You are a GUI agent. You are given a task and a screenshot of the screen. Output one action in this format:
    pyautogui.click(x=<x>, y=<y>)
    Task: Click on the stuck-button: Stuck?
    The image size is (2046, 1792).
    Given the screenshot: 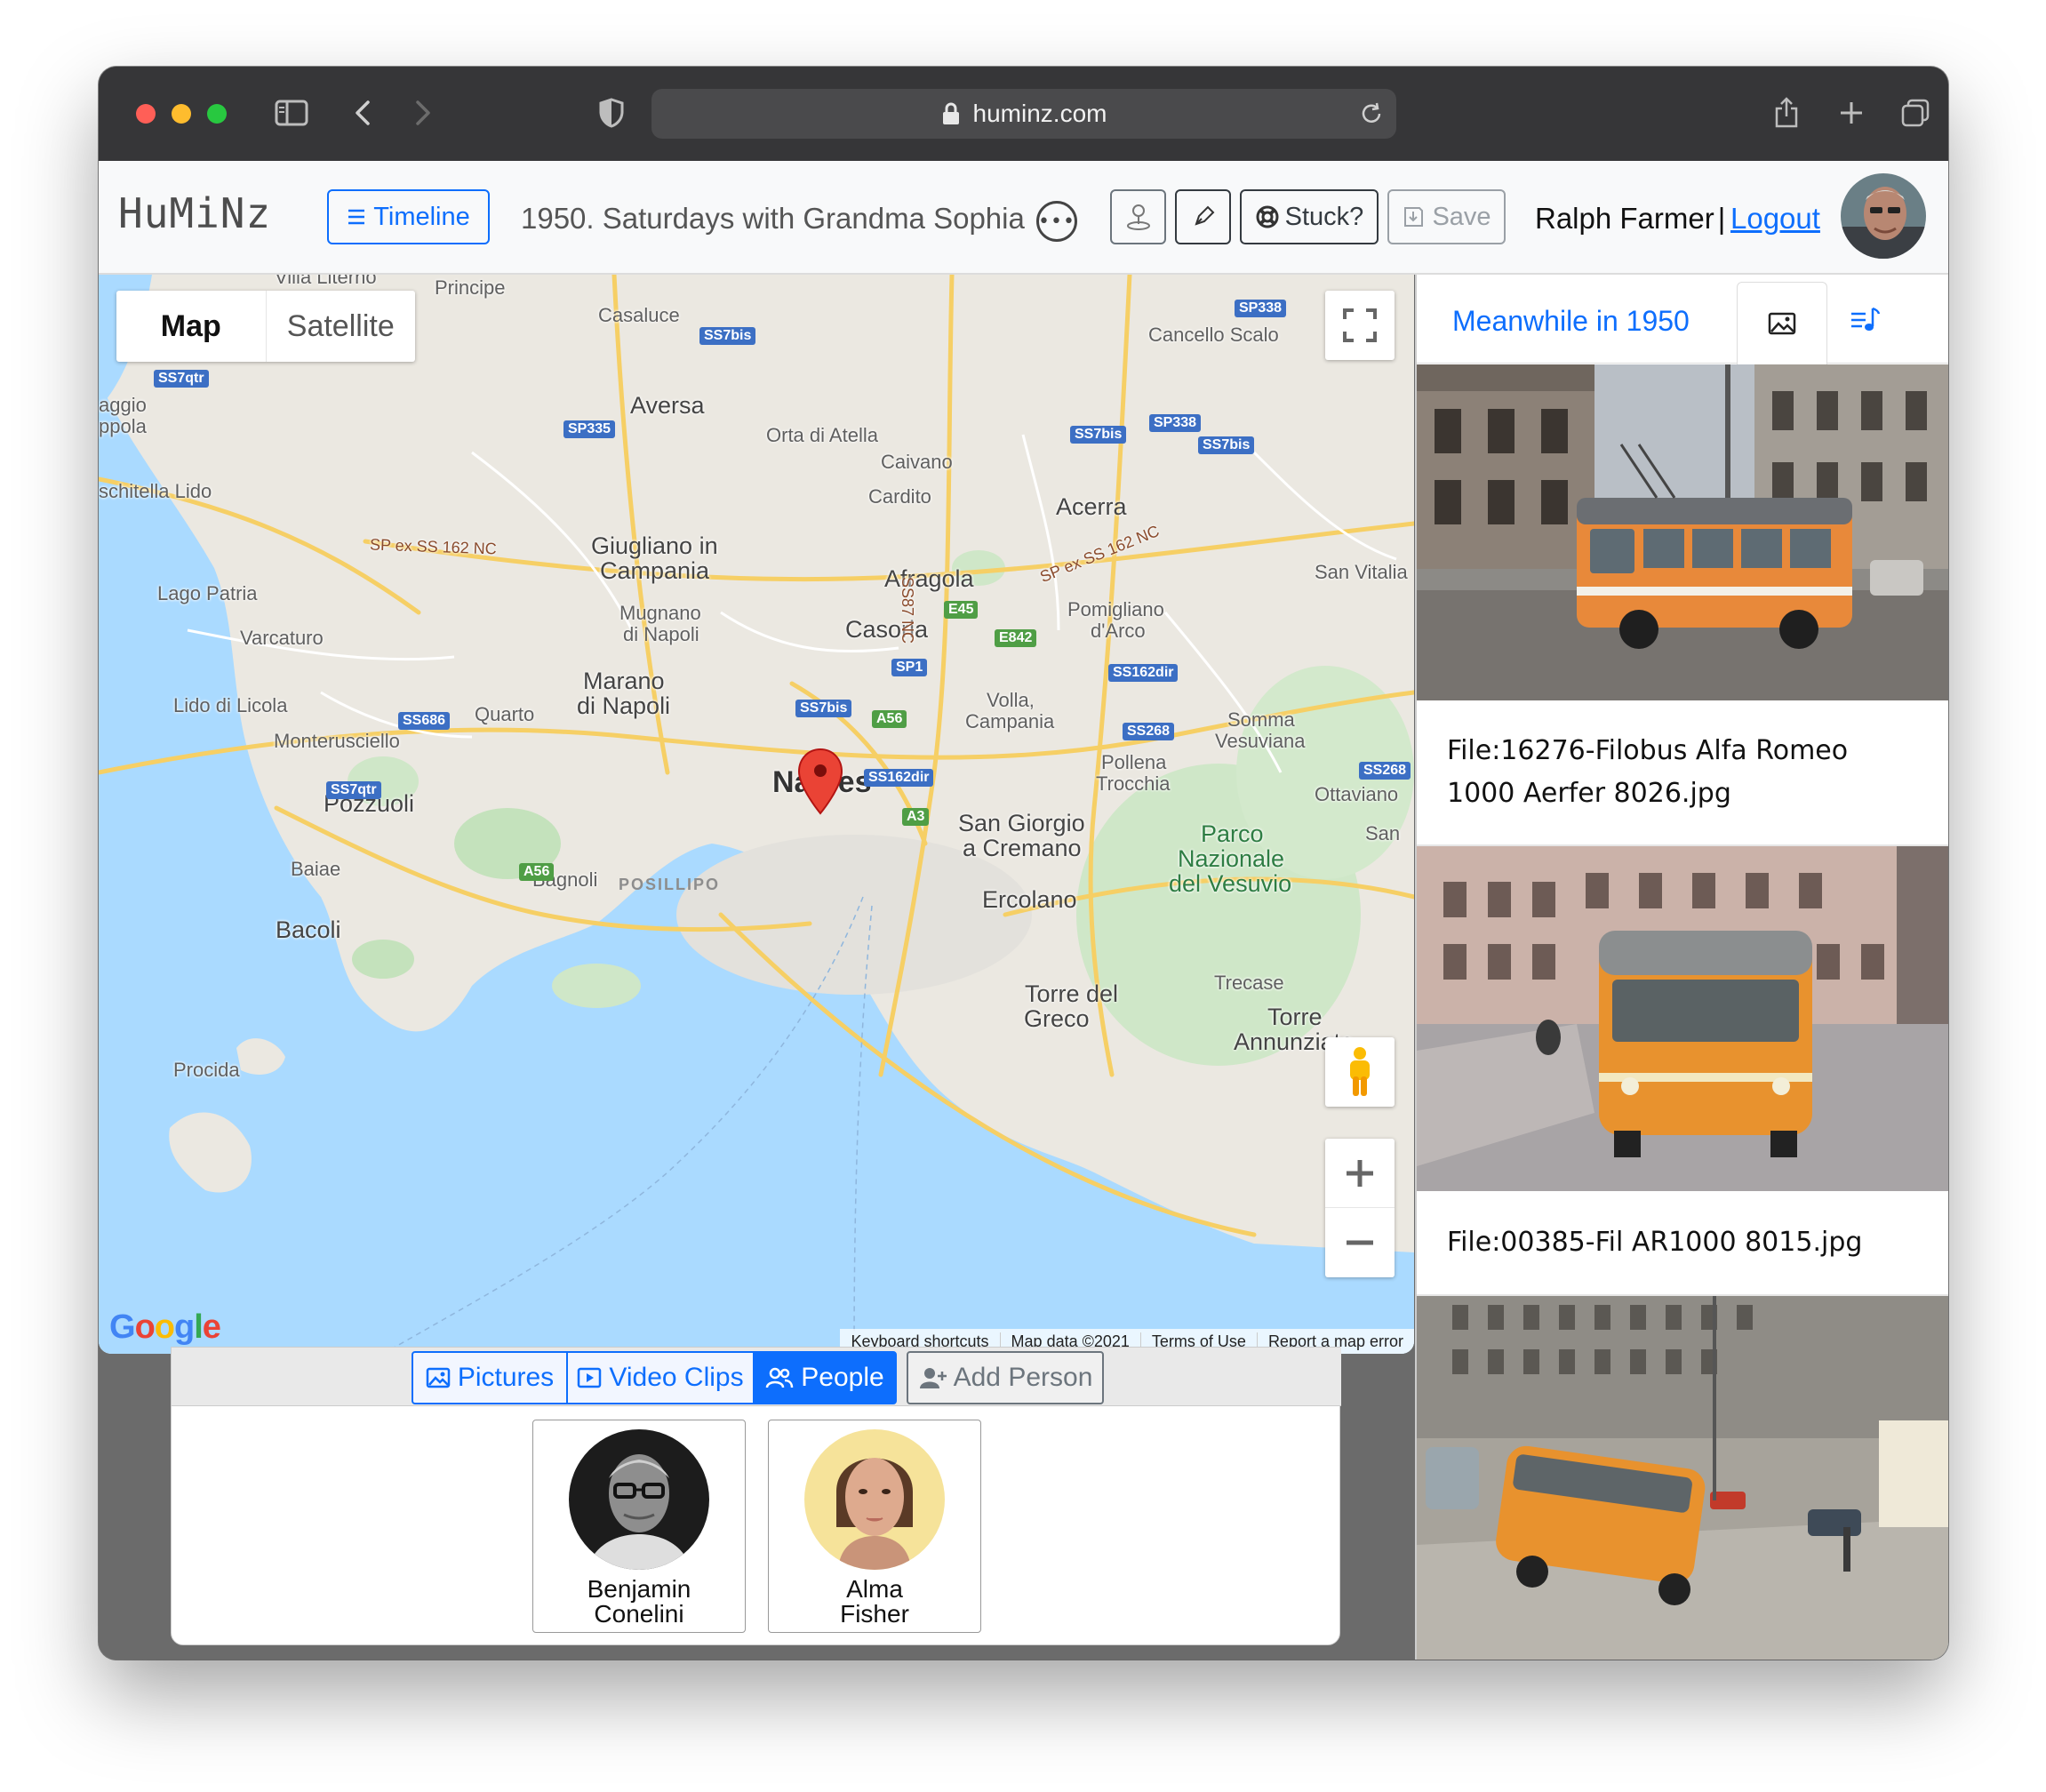 What is the action you would take?
    pyautogui.click(x=1309, y=216)
    